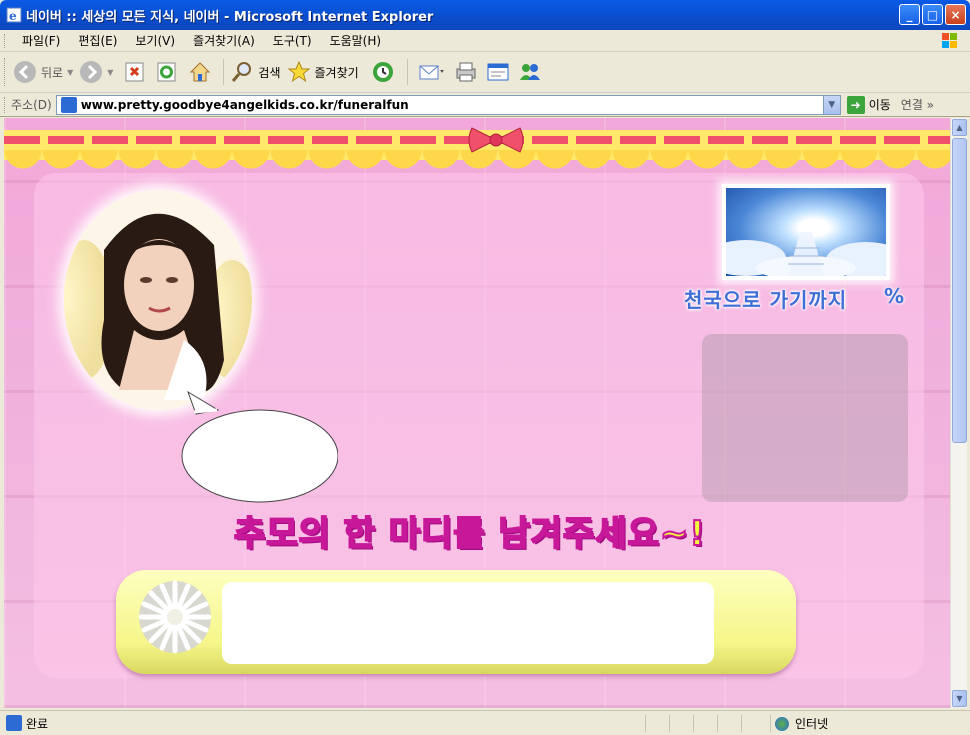  What do you see at coordinates (292, 40) in the screenshot?
I see `menu-tools: 도구(T)` at bounding box center [292, 40].